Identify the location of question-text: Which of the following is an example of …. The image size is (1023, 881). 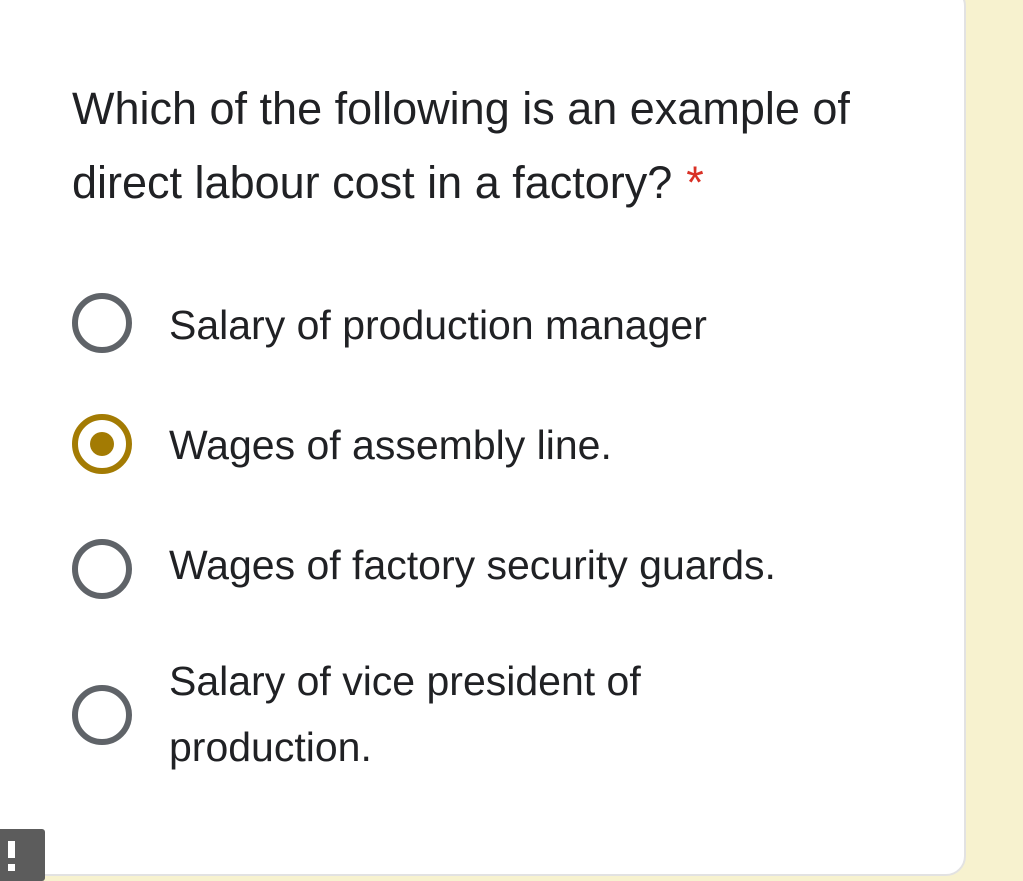
(461, 145).